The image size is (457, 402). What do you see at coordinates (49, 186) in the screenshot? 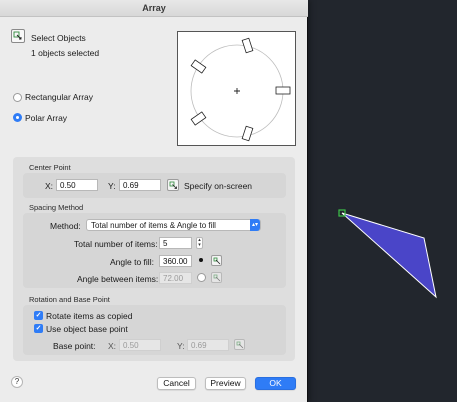
I see `center-x-label: X:` at bounding box center [49, 186].